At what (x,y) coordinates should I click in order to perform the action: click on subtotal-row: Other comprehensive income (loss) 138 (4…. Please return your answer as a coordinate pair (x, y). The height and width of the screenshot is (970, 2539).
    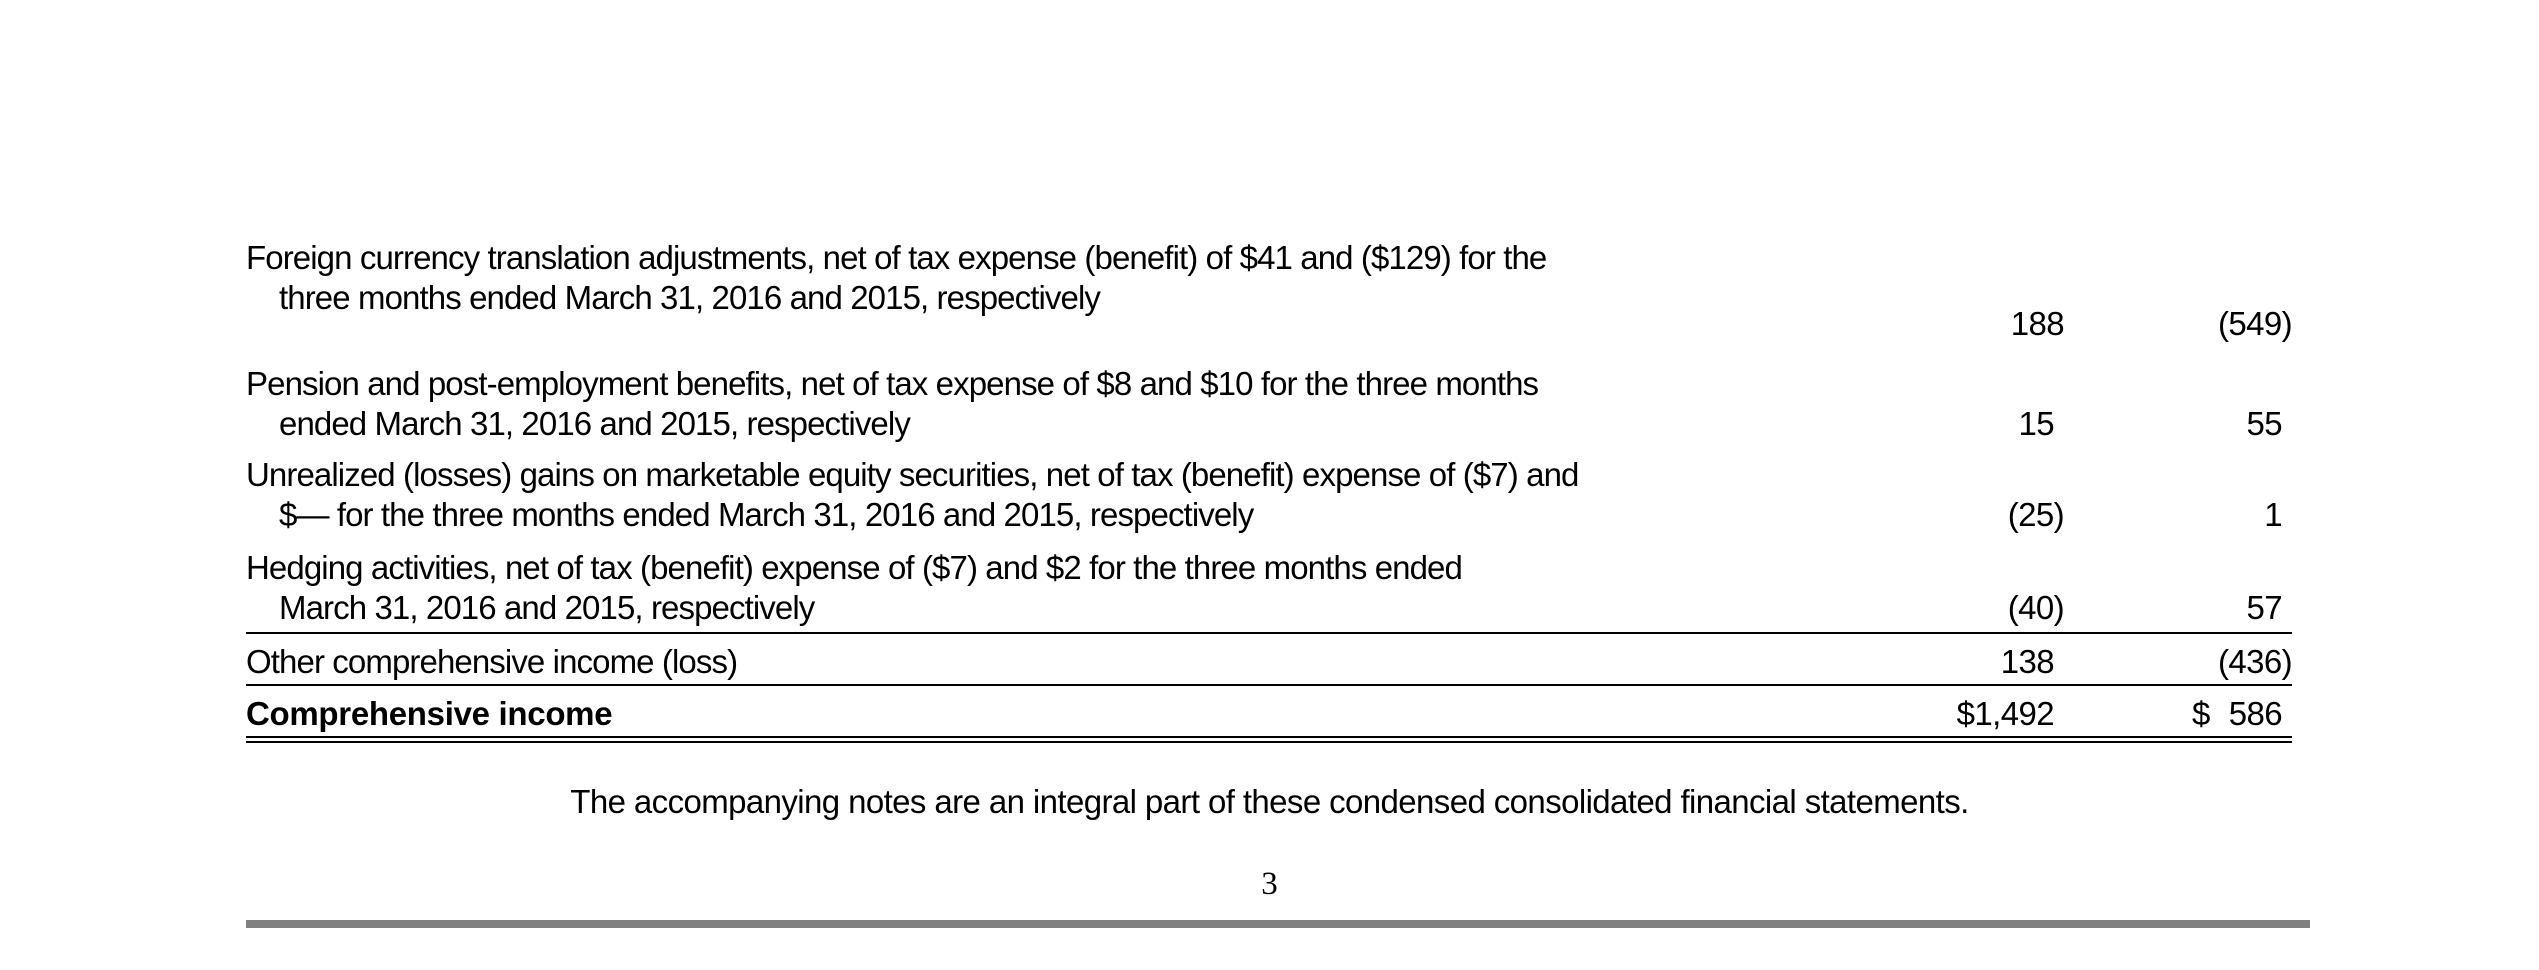
    Looking at the image, I should click on (1269, 663).